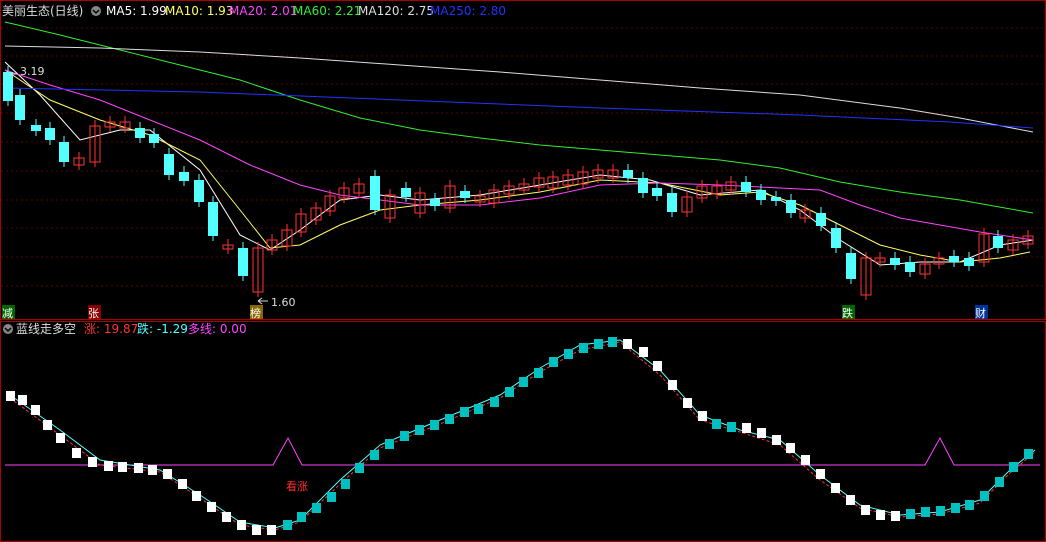 This screenshot has height=542, width=1046. I want to click on event-tag-bang: 榜, so click(255, 313).